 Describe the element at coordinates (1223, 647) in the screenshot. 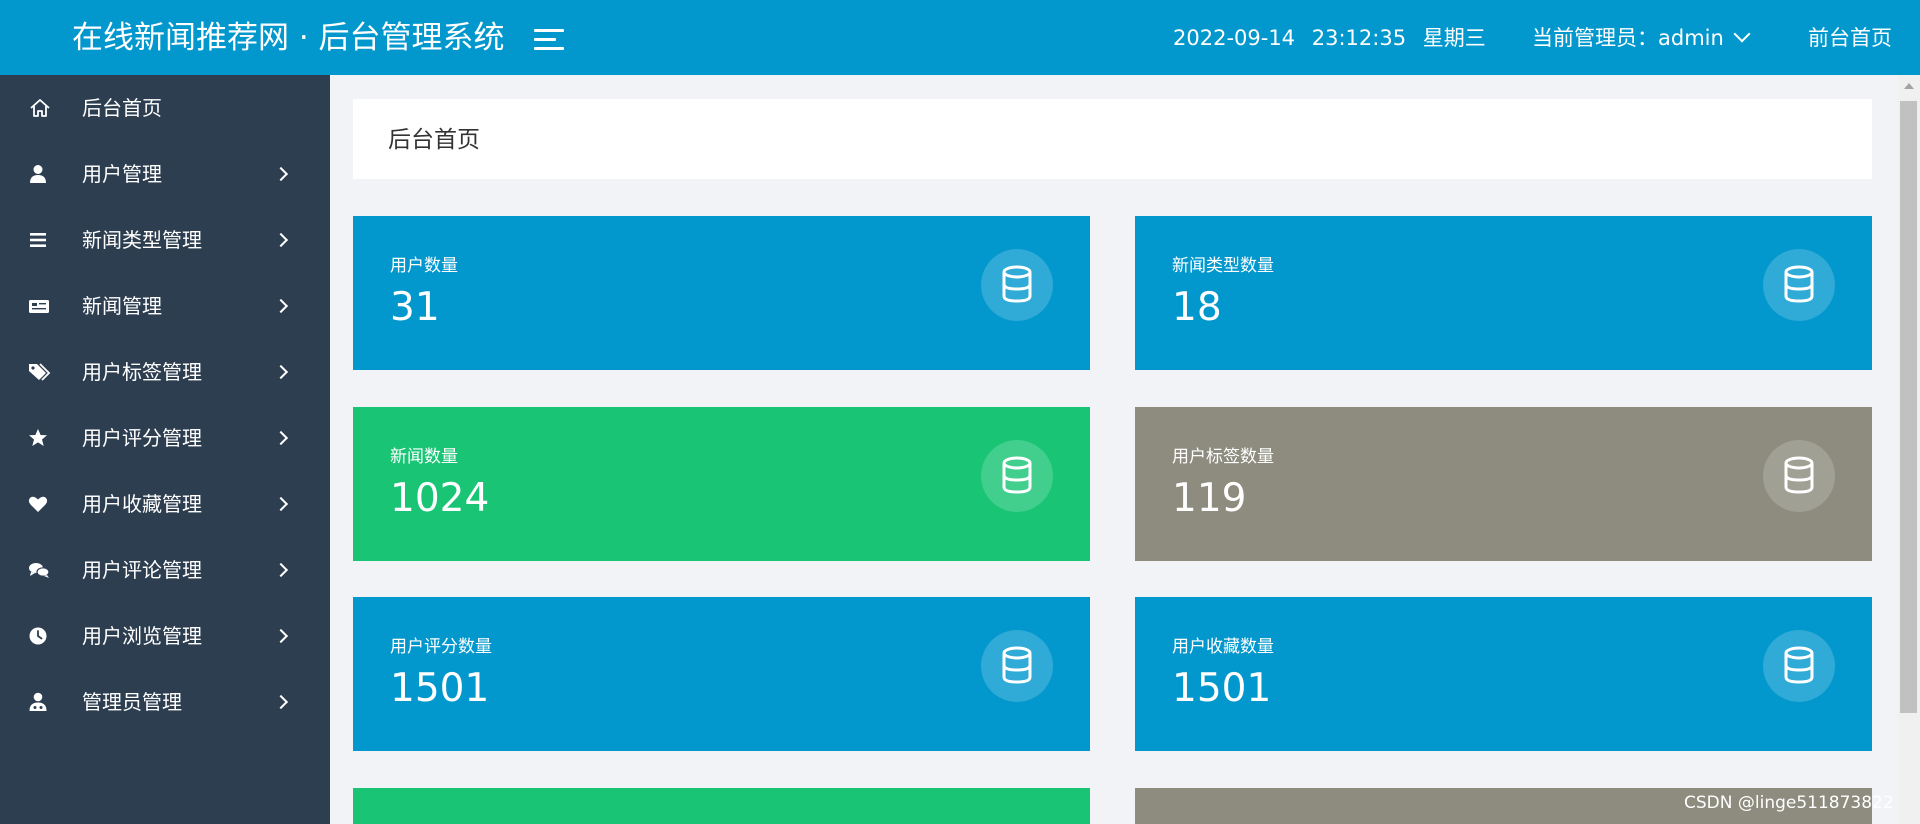

I see `stat-label: 用户收藏数量` at that location.